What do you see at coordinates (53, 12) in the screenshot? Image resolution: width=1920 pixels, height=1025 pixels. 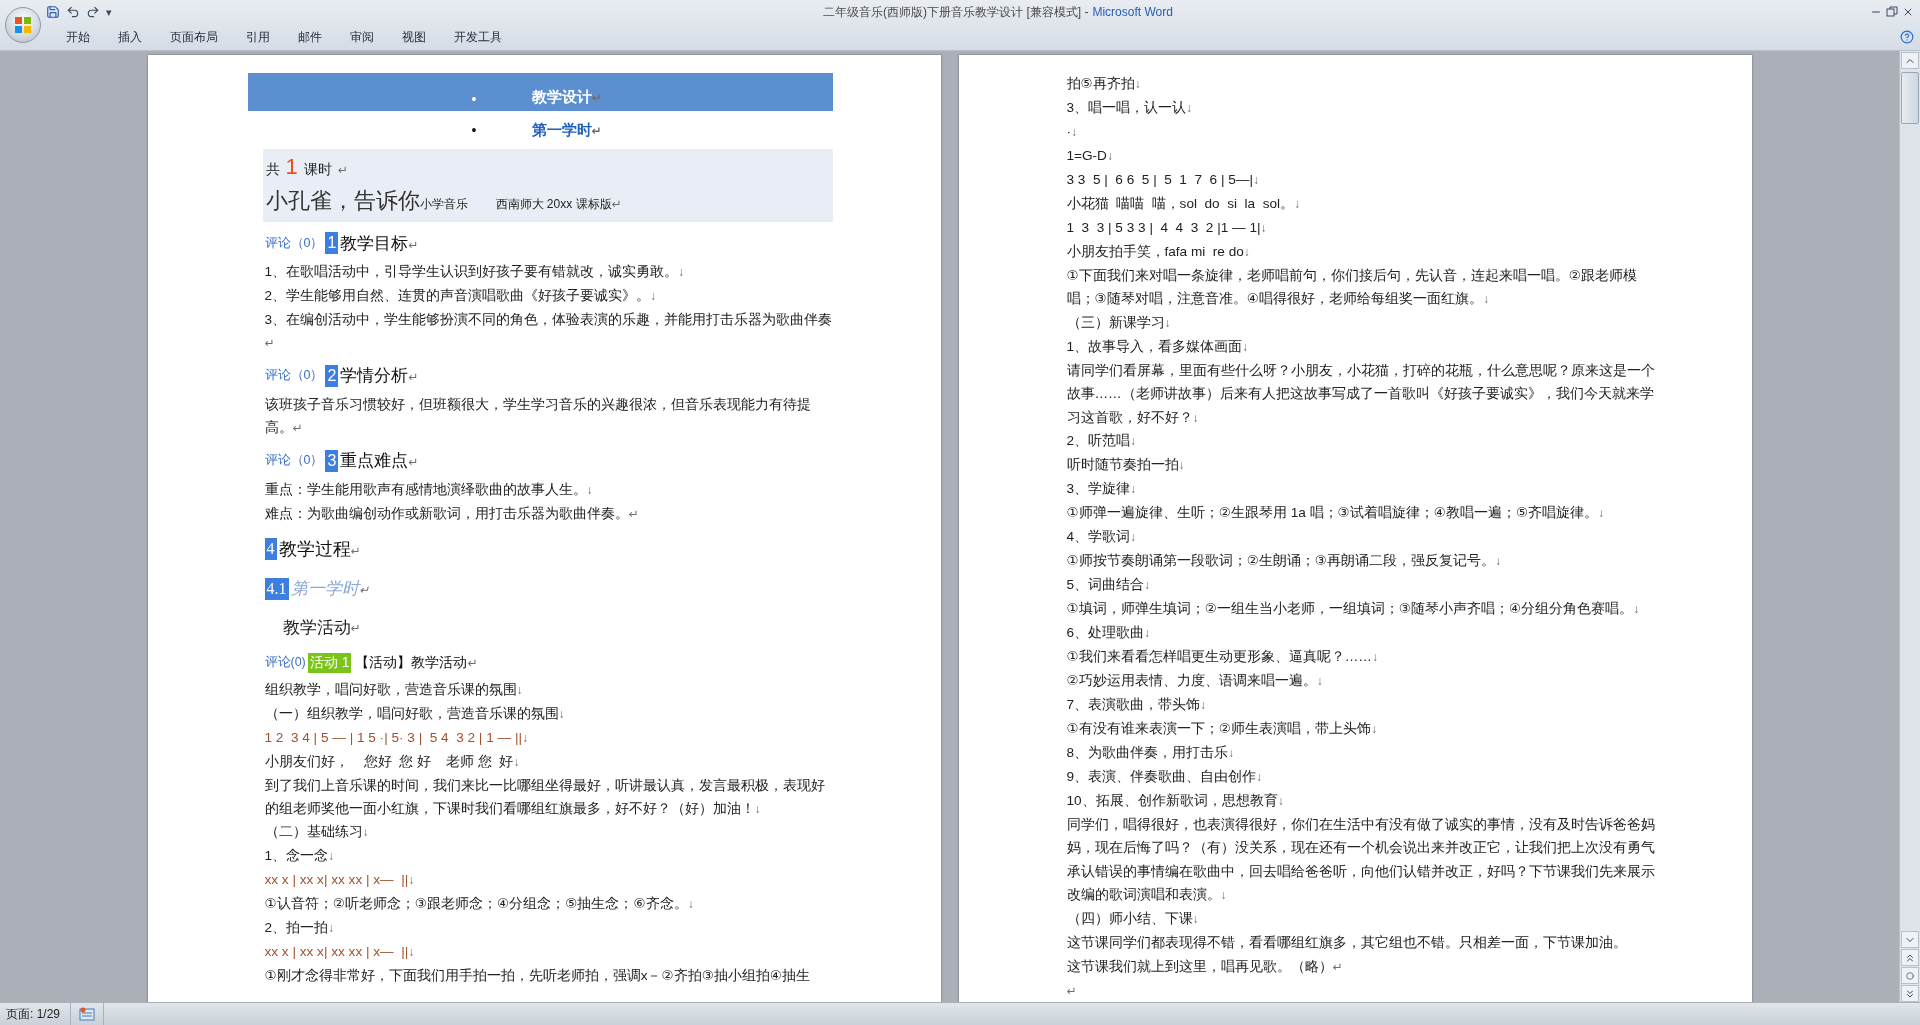 I see `save-icon` at bounding box center [53, 12].